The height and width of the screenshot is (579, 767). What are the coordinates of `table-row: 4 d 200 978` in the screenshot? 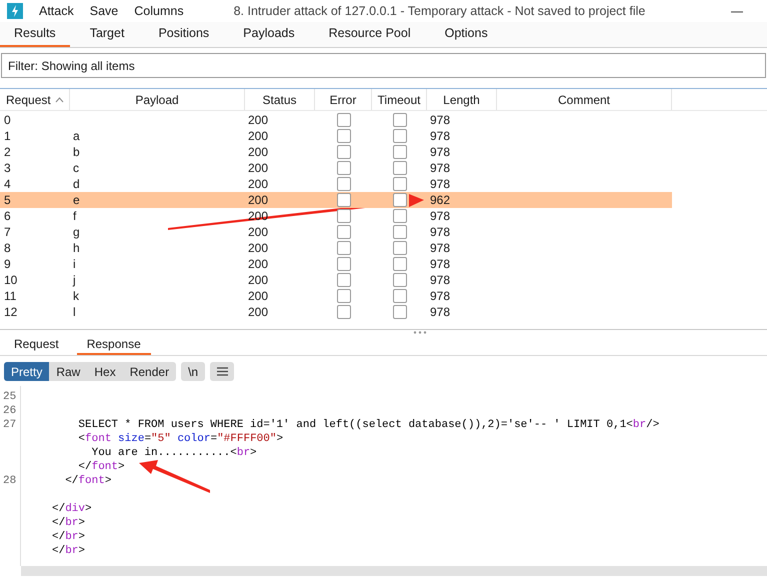 It's located at (336, 184).